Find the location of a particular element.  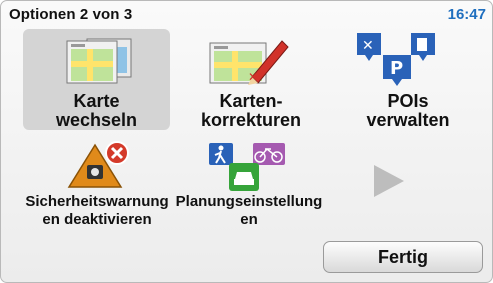

disable-safety-warnings-button: Sicherheitswarnung en deaktivieren is located at coordinates (97, 183).